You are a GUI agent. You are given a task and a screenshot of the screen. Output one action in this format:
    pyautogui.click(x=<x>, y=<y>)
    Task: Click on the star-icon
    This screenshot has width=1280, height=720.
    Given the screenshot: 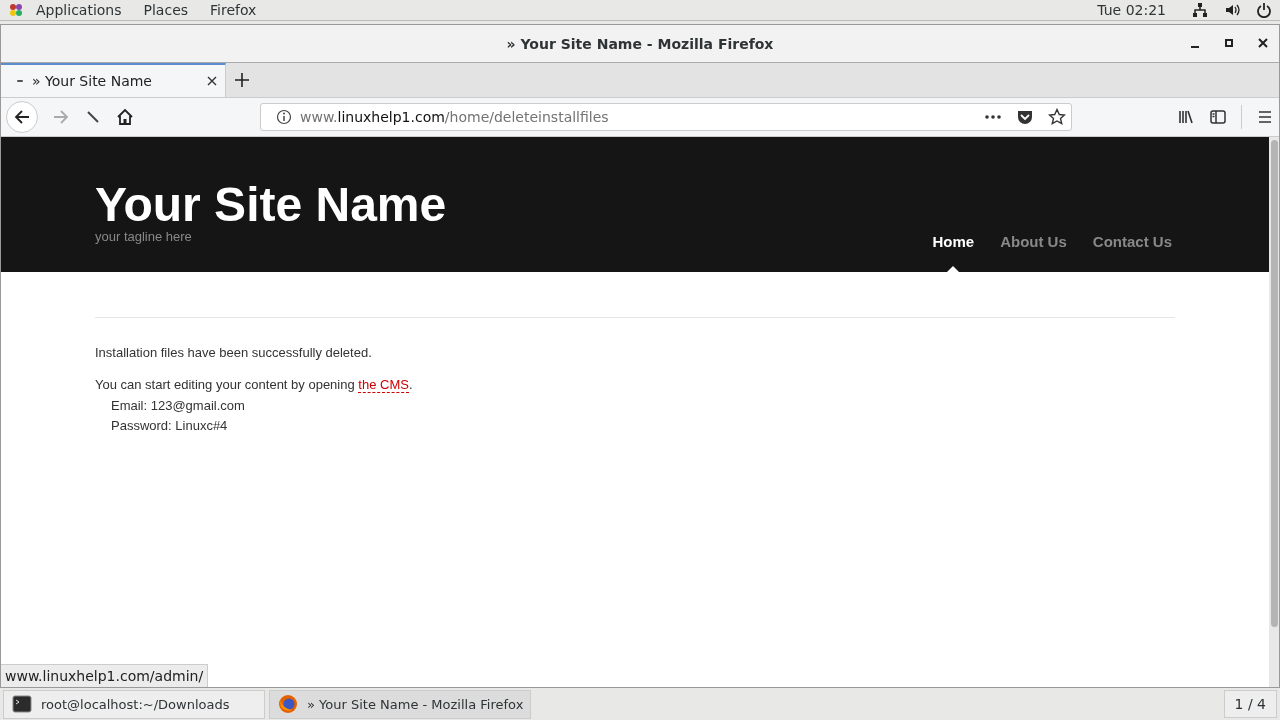 What is the action you would take?
    pyautogui.click(x=1057, y=117)
    